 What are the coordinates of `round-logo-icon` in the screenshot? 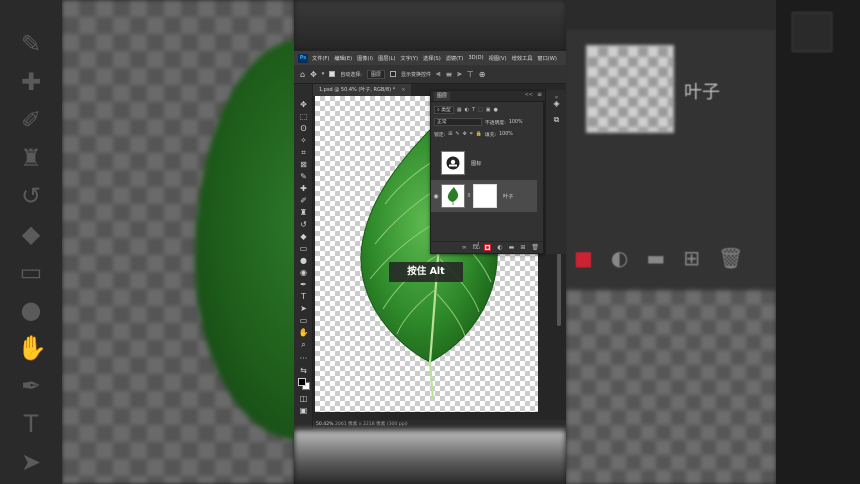 It's located at (453, 163).